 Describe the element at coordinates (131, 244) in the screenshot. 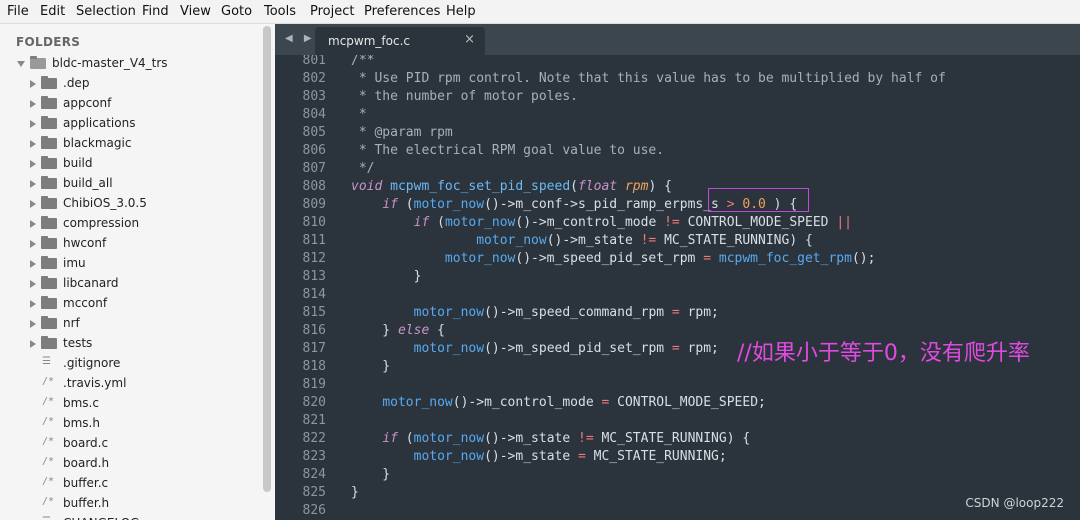

I see `tree-folder: hwconf` at that location.